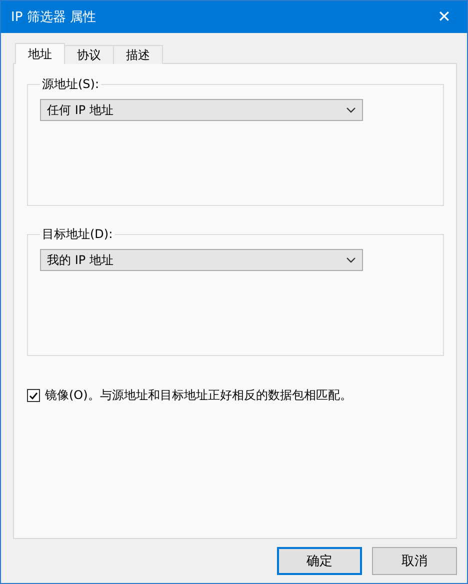 This screenshot has height=584, width=468. I want to click on tab: 地址, so click(40, 53).